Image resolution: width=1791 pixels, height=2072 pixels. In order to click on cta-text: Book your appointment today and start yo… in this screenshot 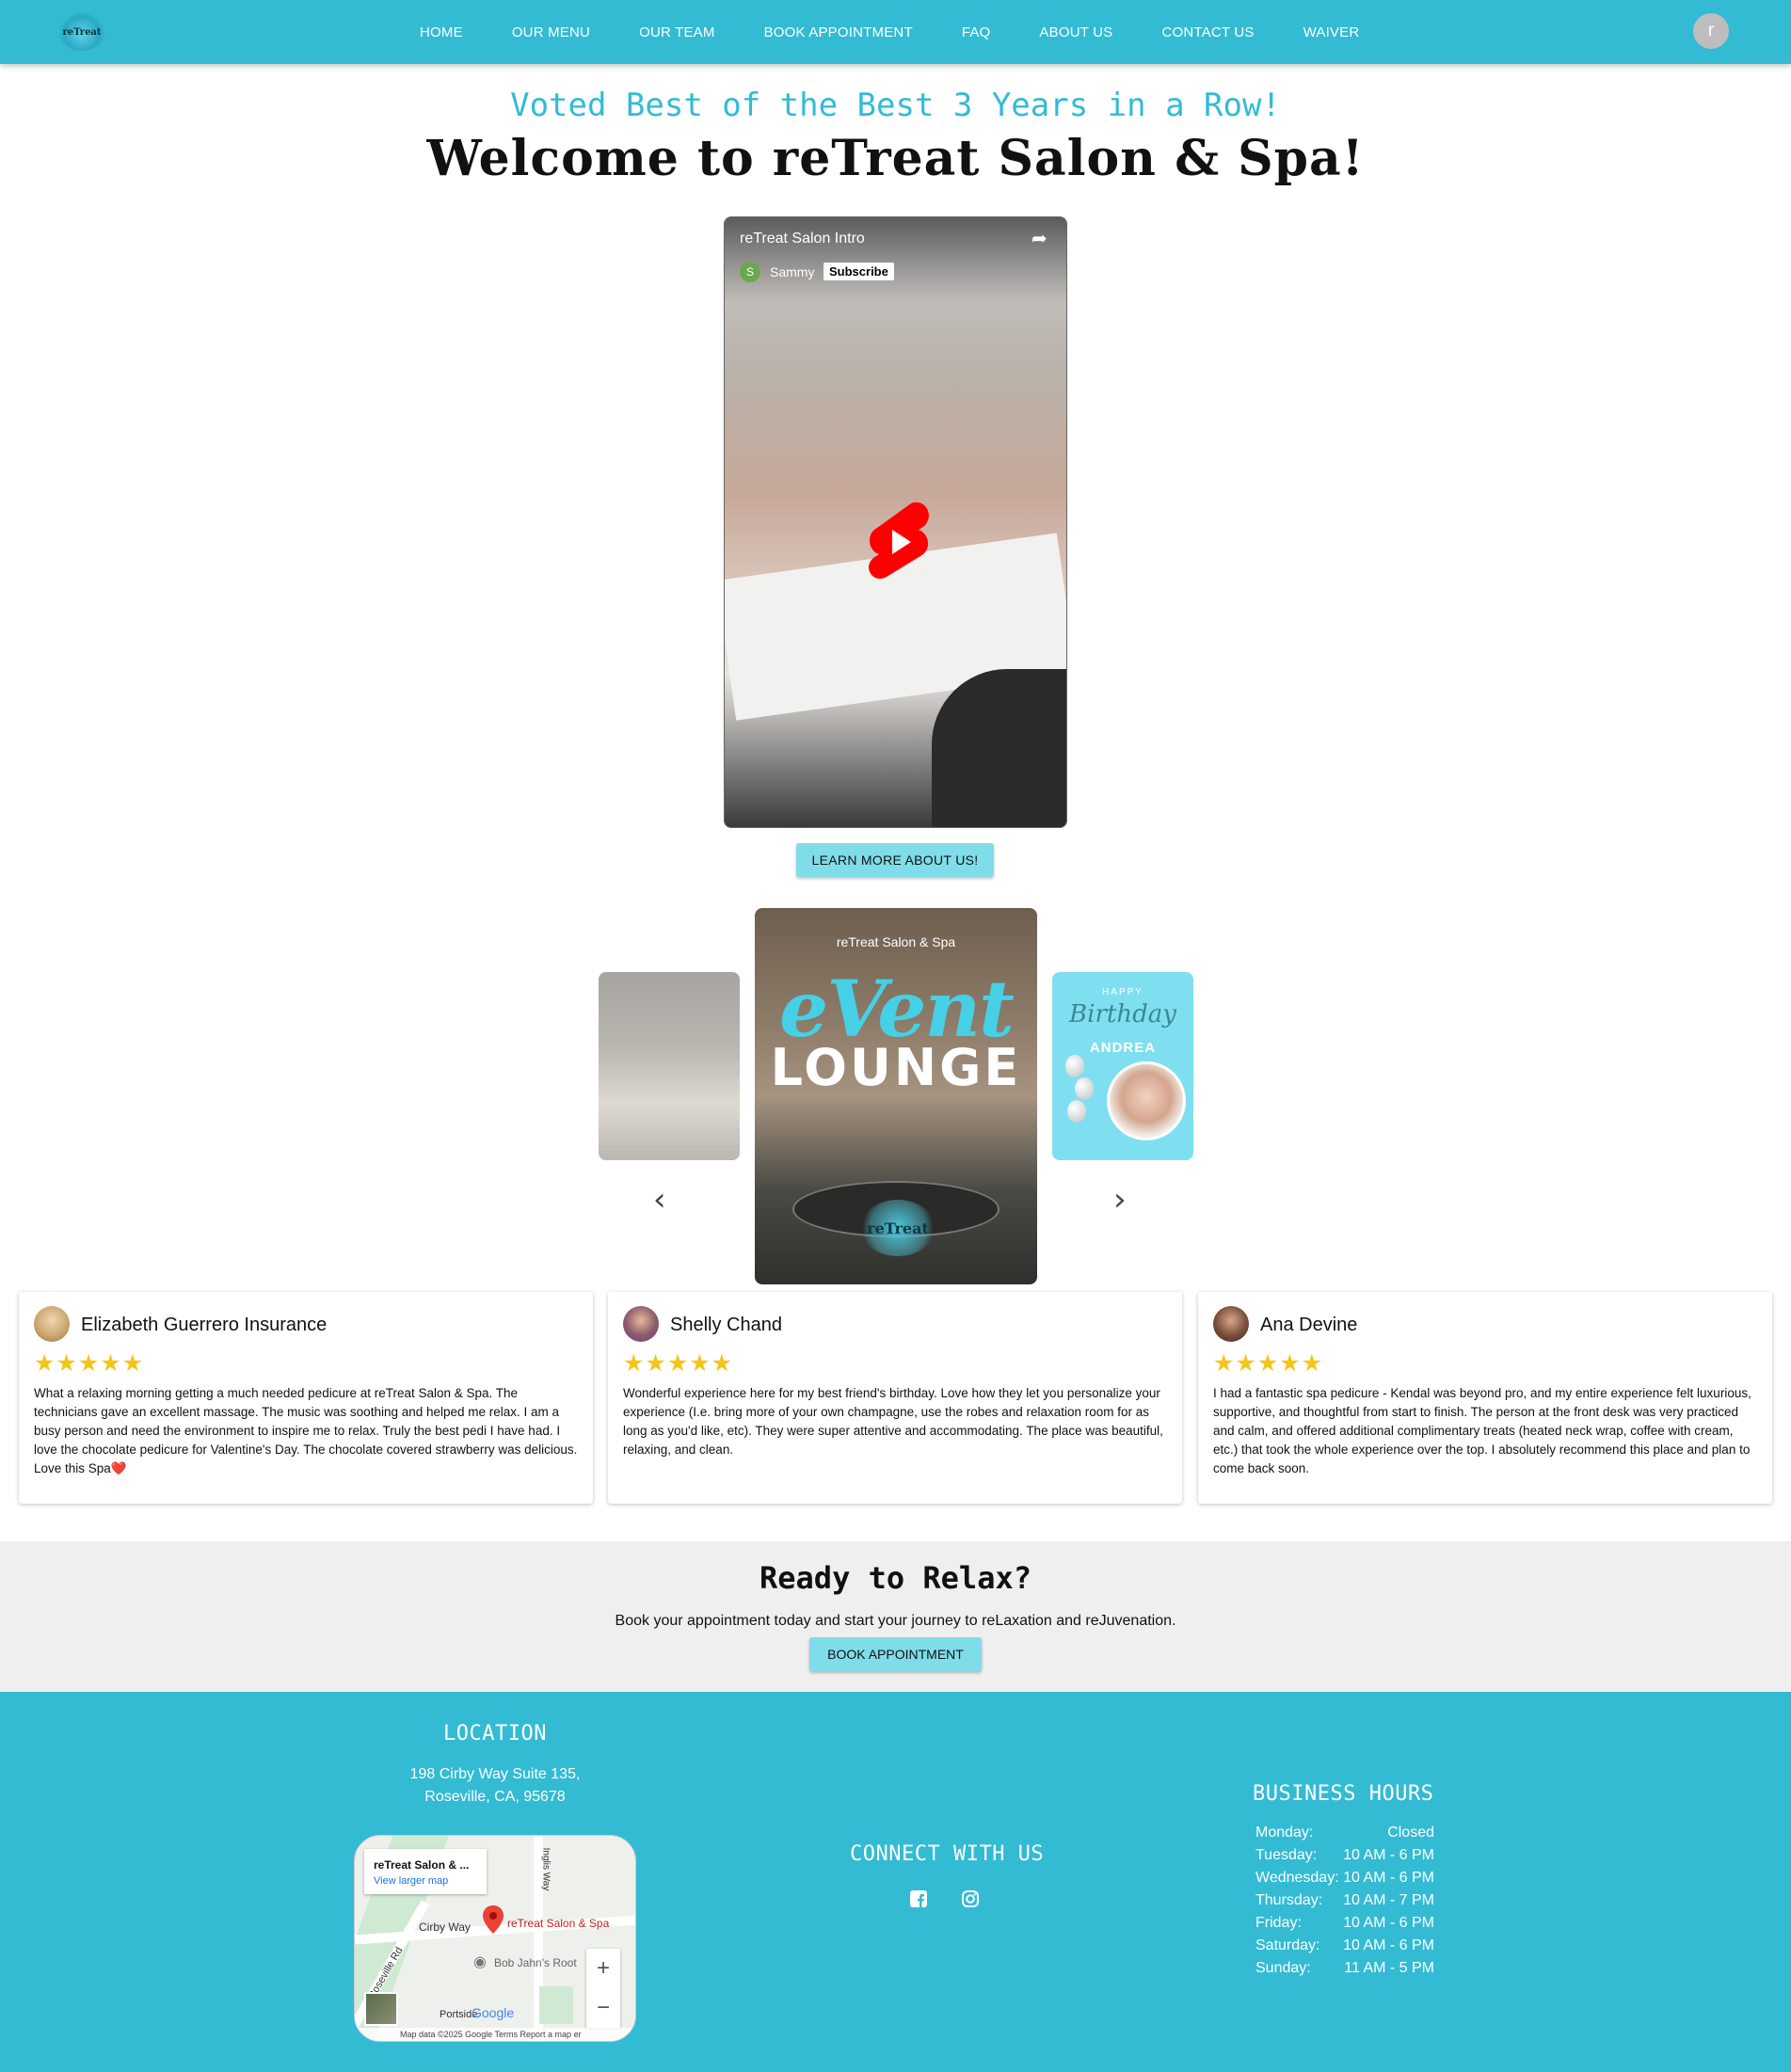, I will do `click(896, 1621)`.